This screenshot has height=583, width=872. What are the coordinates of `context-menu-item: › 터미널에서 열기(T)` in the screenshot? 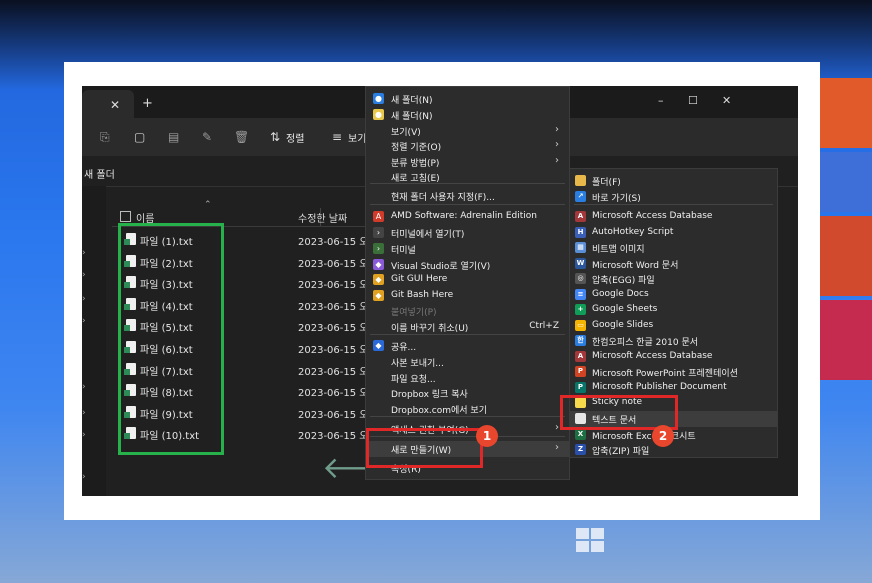 It's located at (467, 233).